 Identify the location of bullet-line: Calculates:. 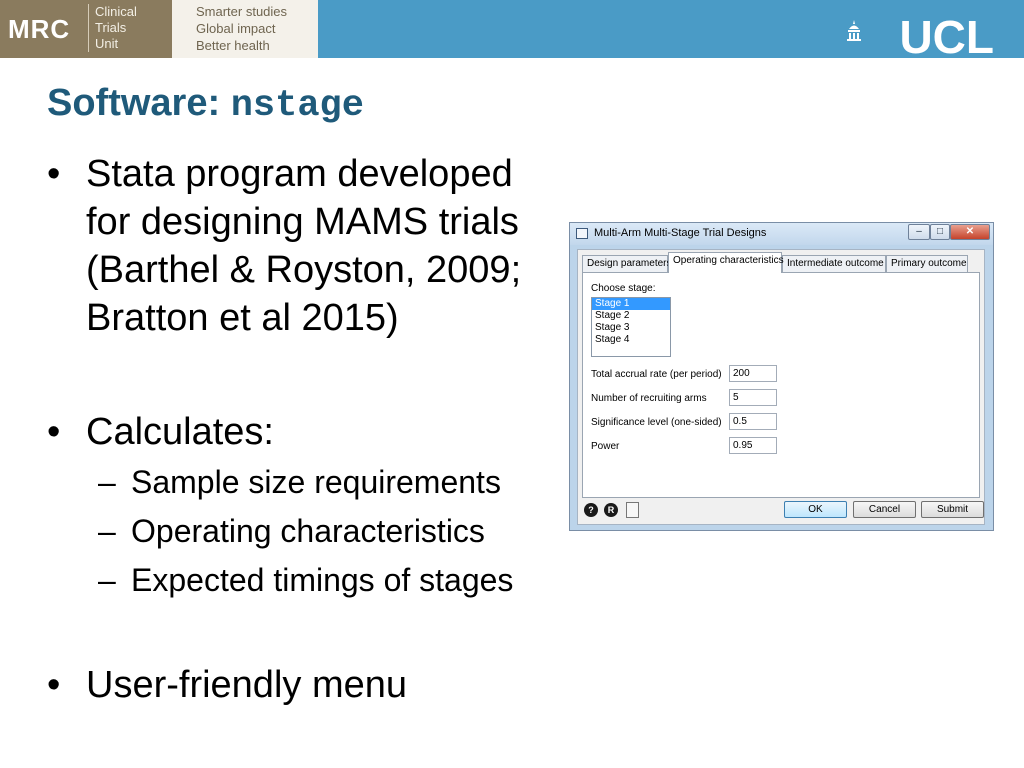
(180, 432).